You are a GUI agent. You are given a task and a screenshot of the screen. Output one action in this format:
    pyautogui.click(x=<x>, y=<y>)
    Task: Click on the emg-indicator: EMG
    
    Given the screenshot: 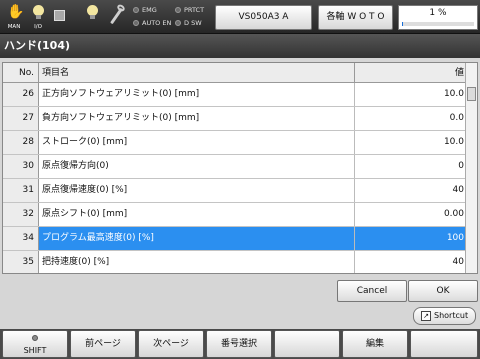 What is the action you would take?
    pyautogui.click(x=145, y=10)
    